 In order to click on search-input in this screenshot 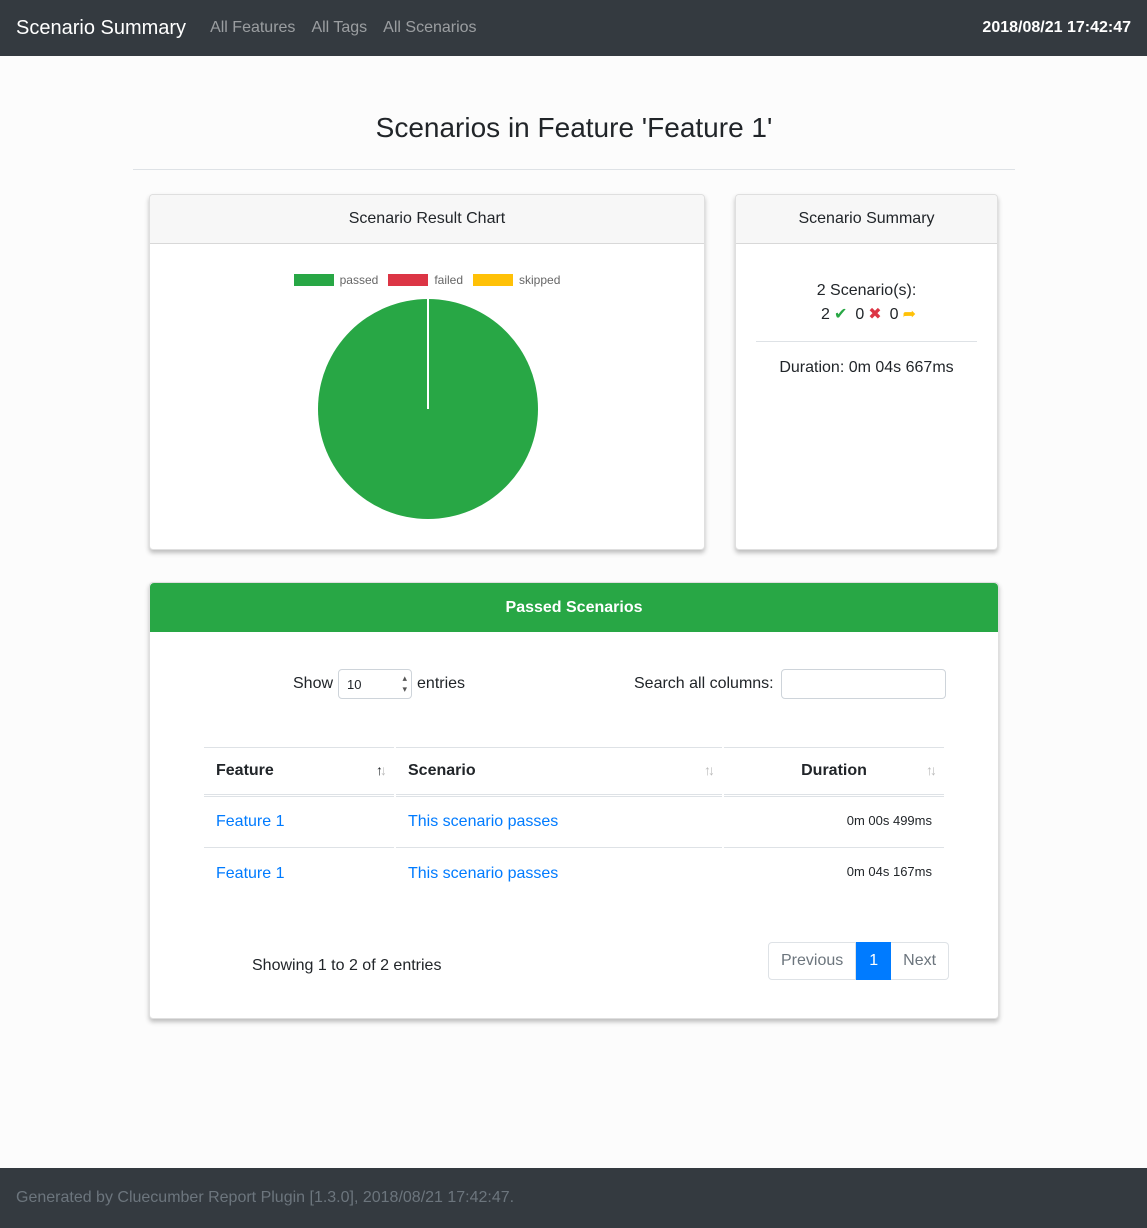, I will do `click(863, 684)`.